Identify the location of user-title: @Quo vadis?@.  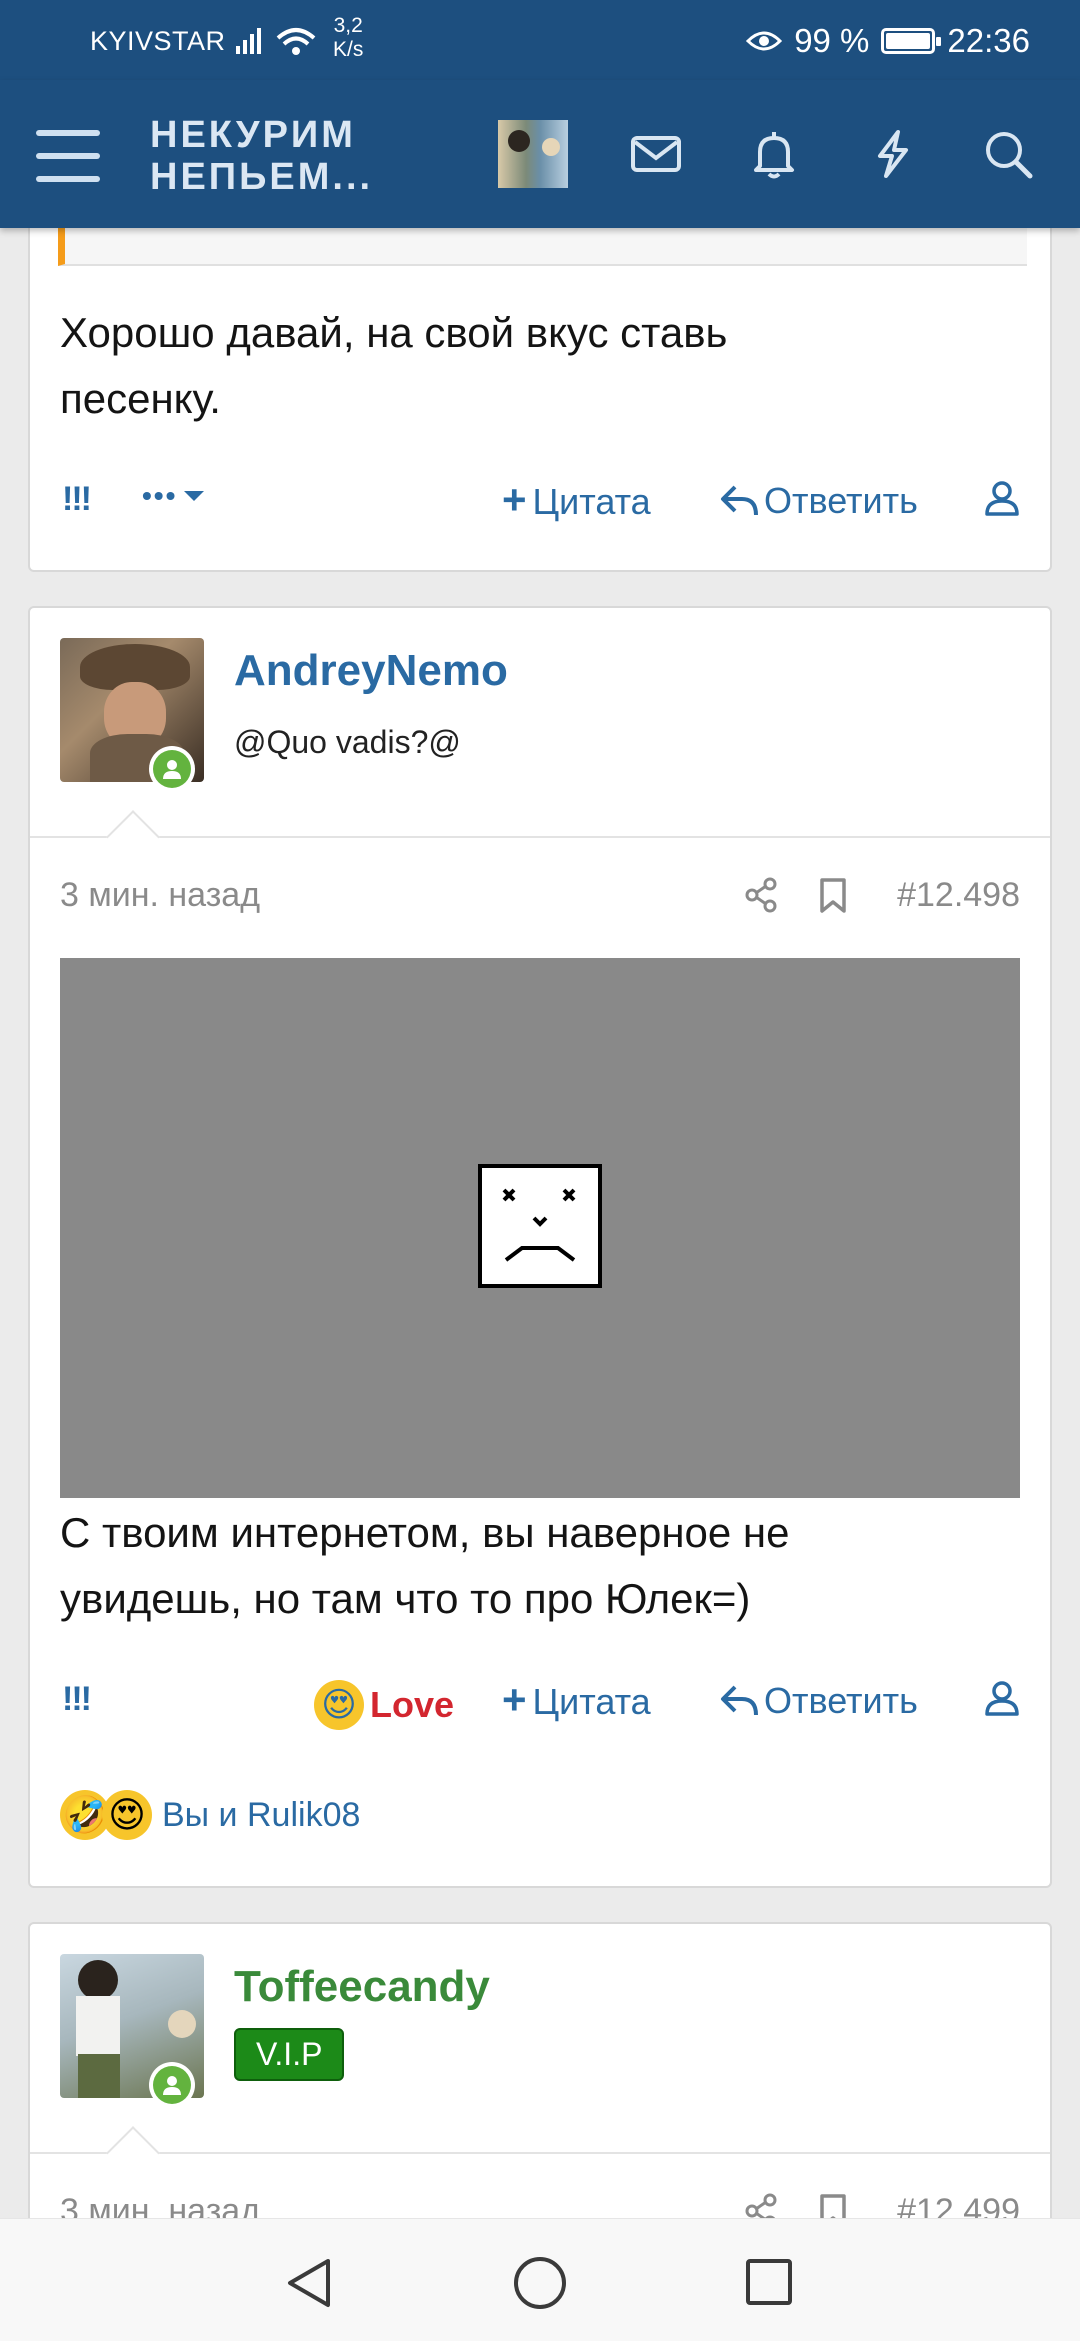
(347, 742).